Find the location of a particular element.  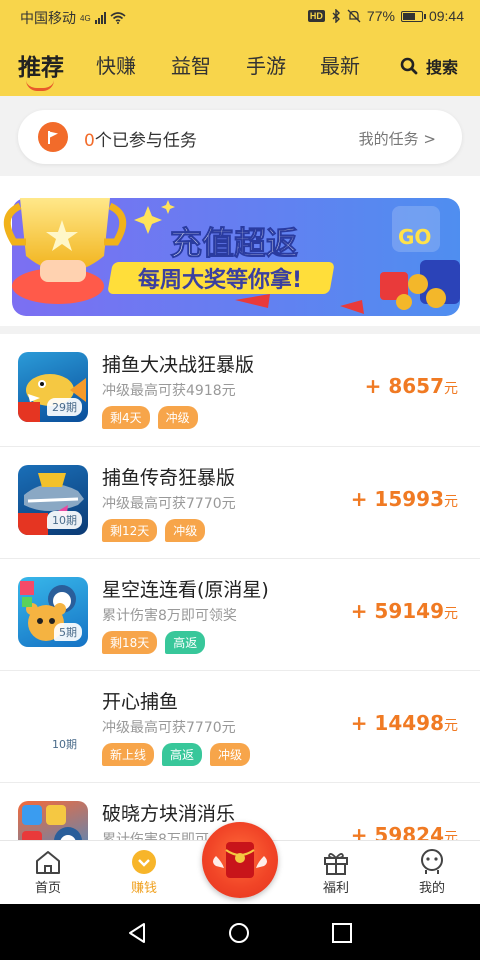

list-item: 29期 捕鱼大决战狂暴版 冲级最高可获4918元 剩4天 冲级 + 8657元 is located at coordinates (240, 386).